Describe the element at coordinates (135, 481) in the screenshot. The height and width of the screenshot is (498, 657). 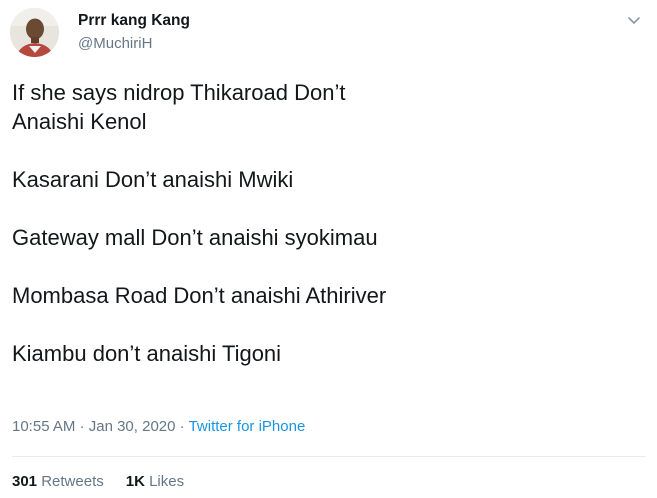
I see `likes-count: 1K` at that location.